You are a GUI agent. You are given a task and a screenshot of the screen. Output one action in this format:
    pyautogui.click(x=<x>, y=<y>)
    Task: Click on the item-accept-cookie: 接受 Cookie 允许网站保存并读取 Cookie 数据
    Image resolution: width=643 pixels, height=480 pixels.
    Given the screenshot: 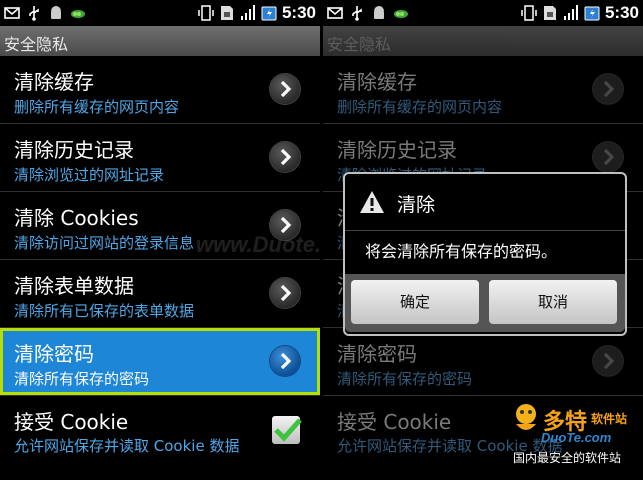 What is the action you would take?
    pyautogui.click(x=160, y=436)
    